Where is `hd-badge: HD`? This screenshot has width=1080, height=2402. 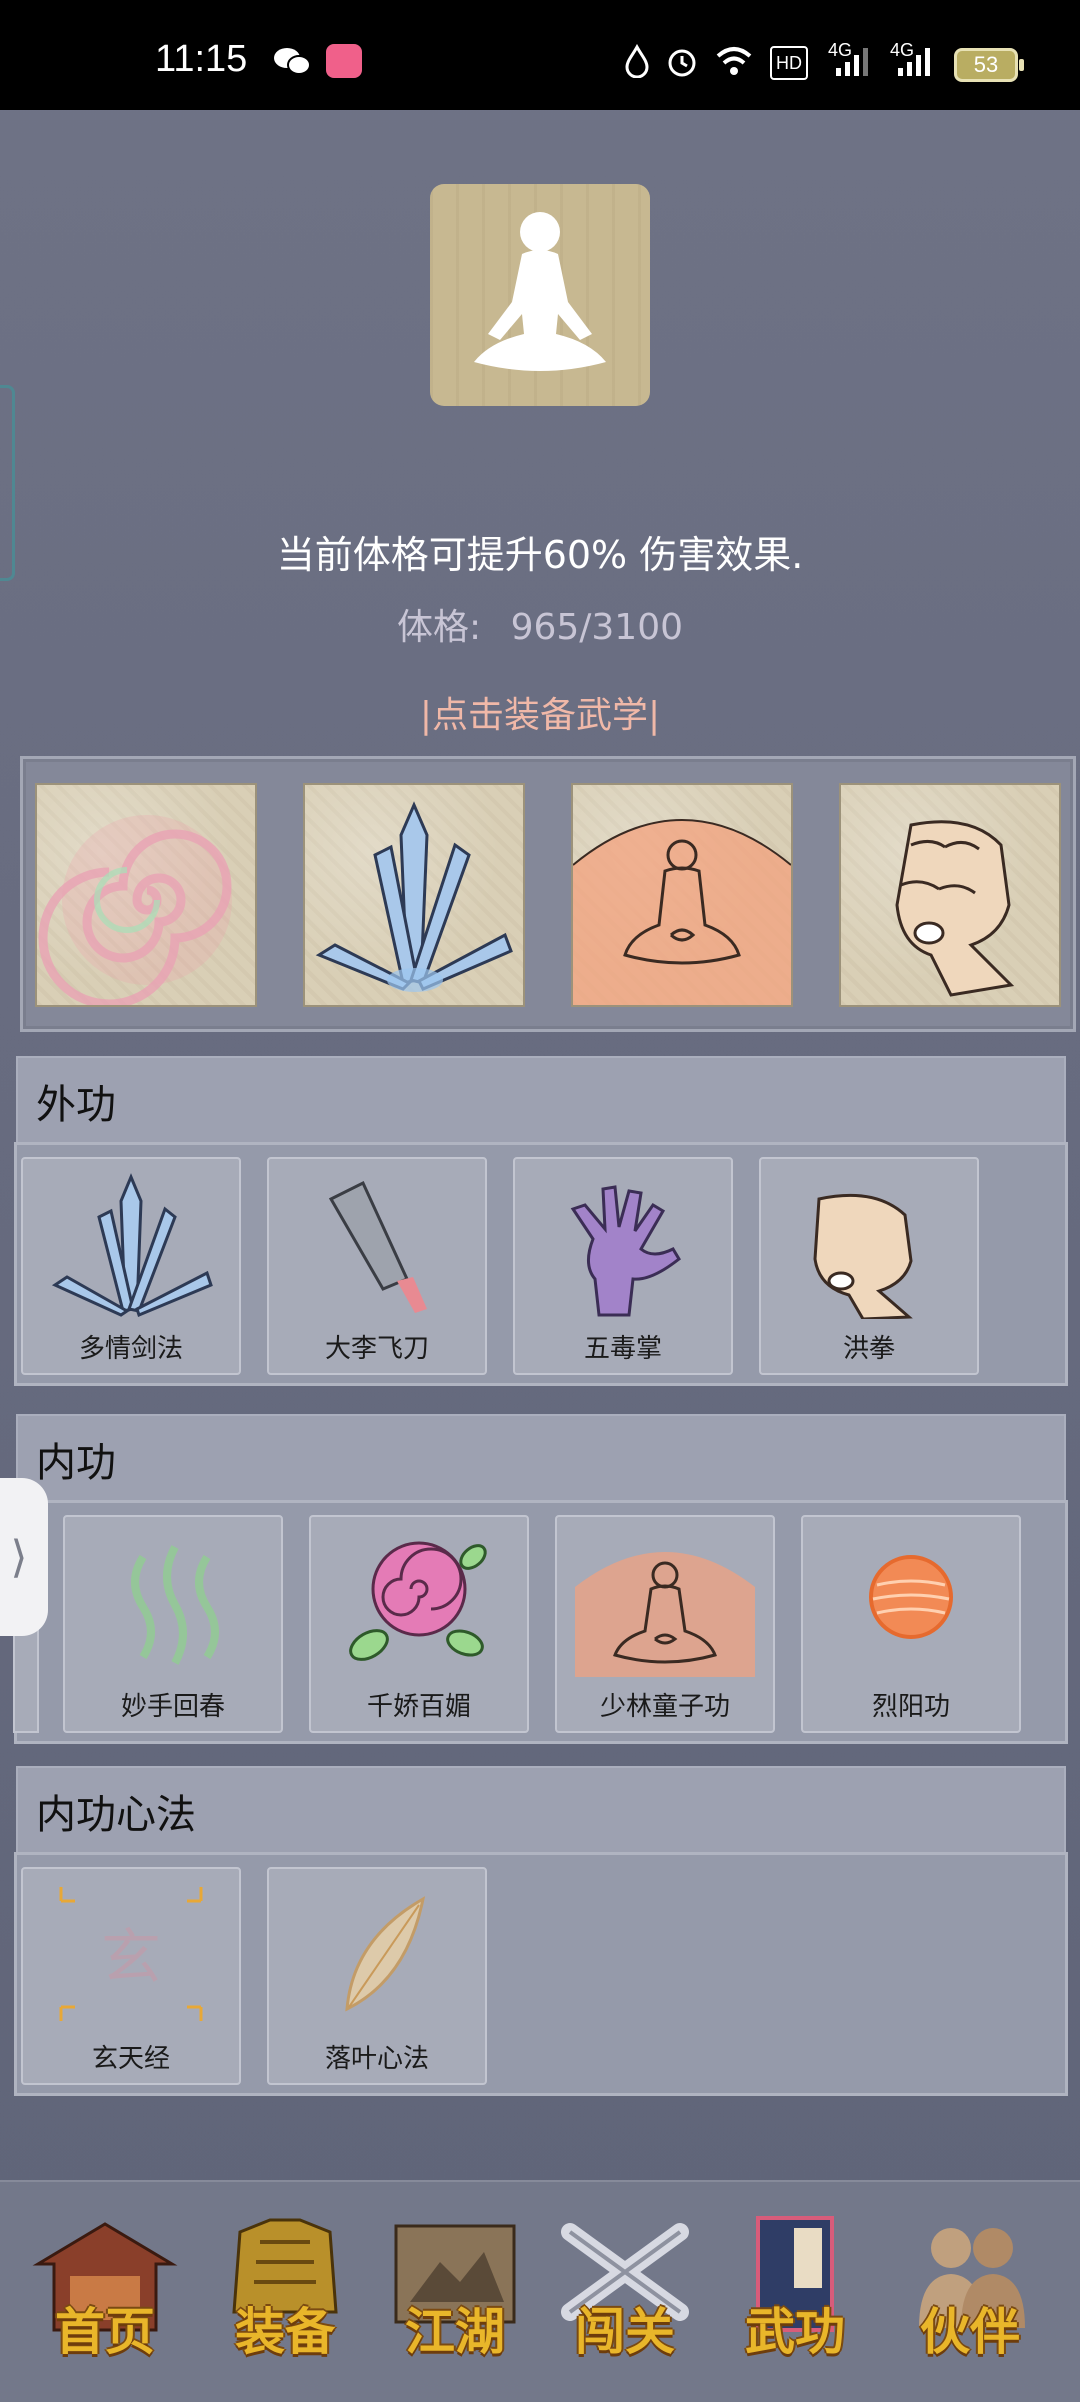 hd-badge: HD is located at coordinates (789, 63).